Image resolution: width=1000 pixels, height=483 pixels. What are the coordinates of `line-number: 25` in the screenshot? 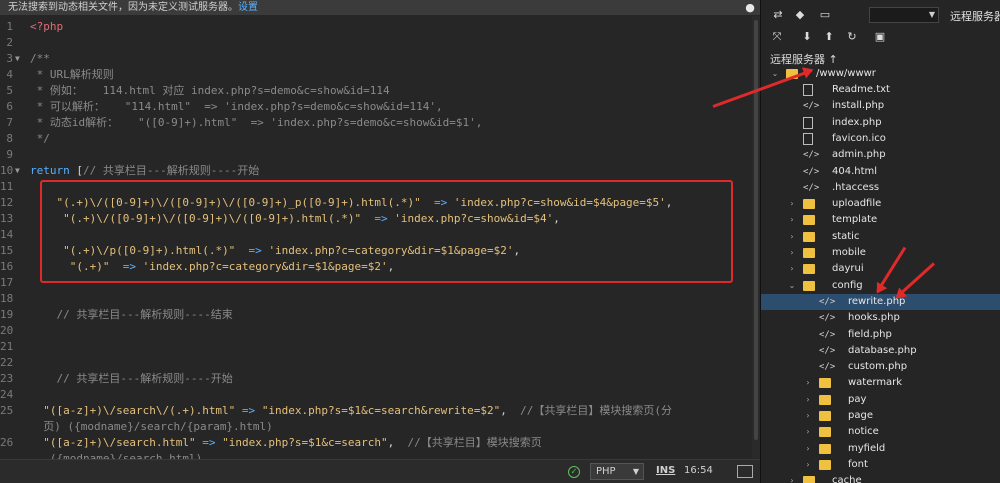 It's located at (7, 410).